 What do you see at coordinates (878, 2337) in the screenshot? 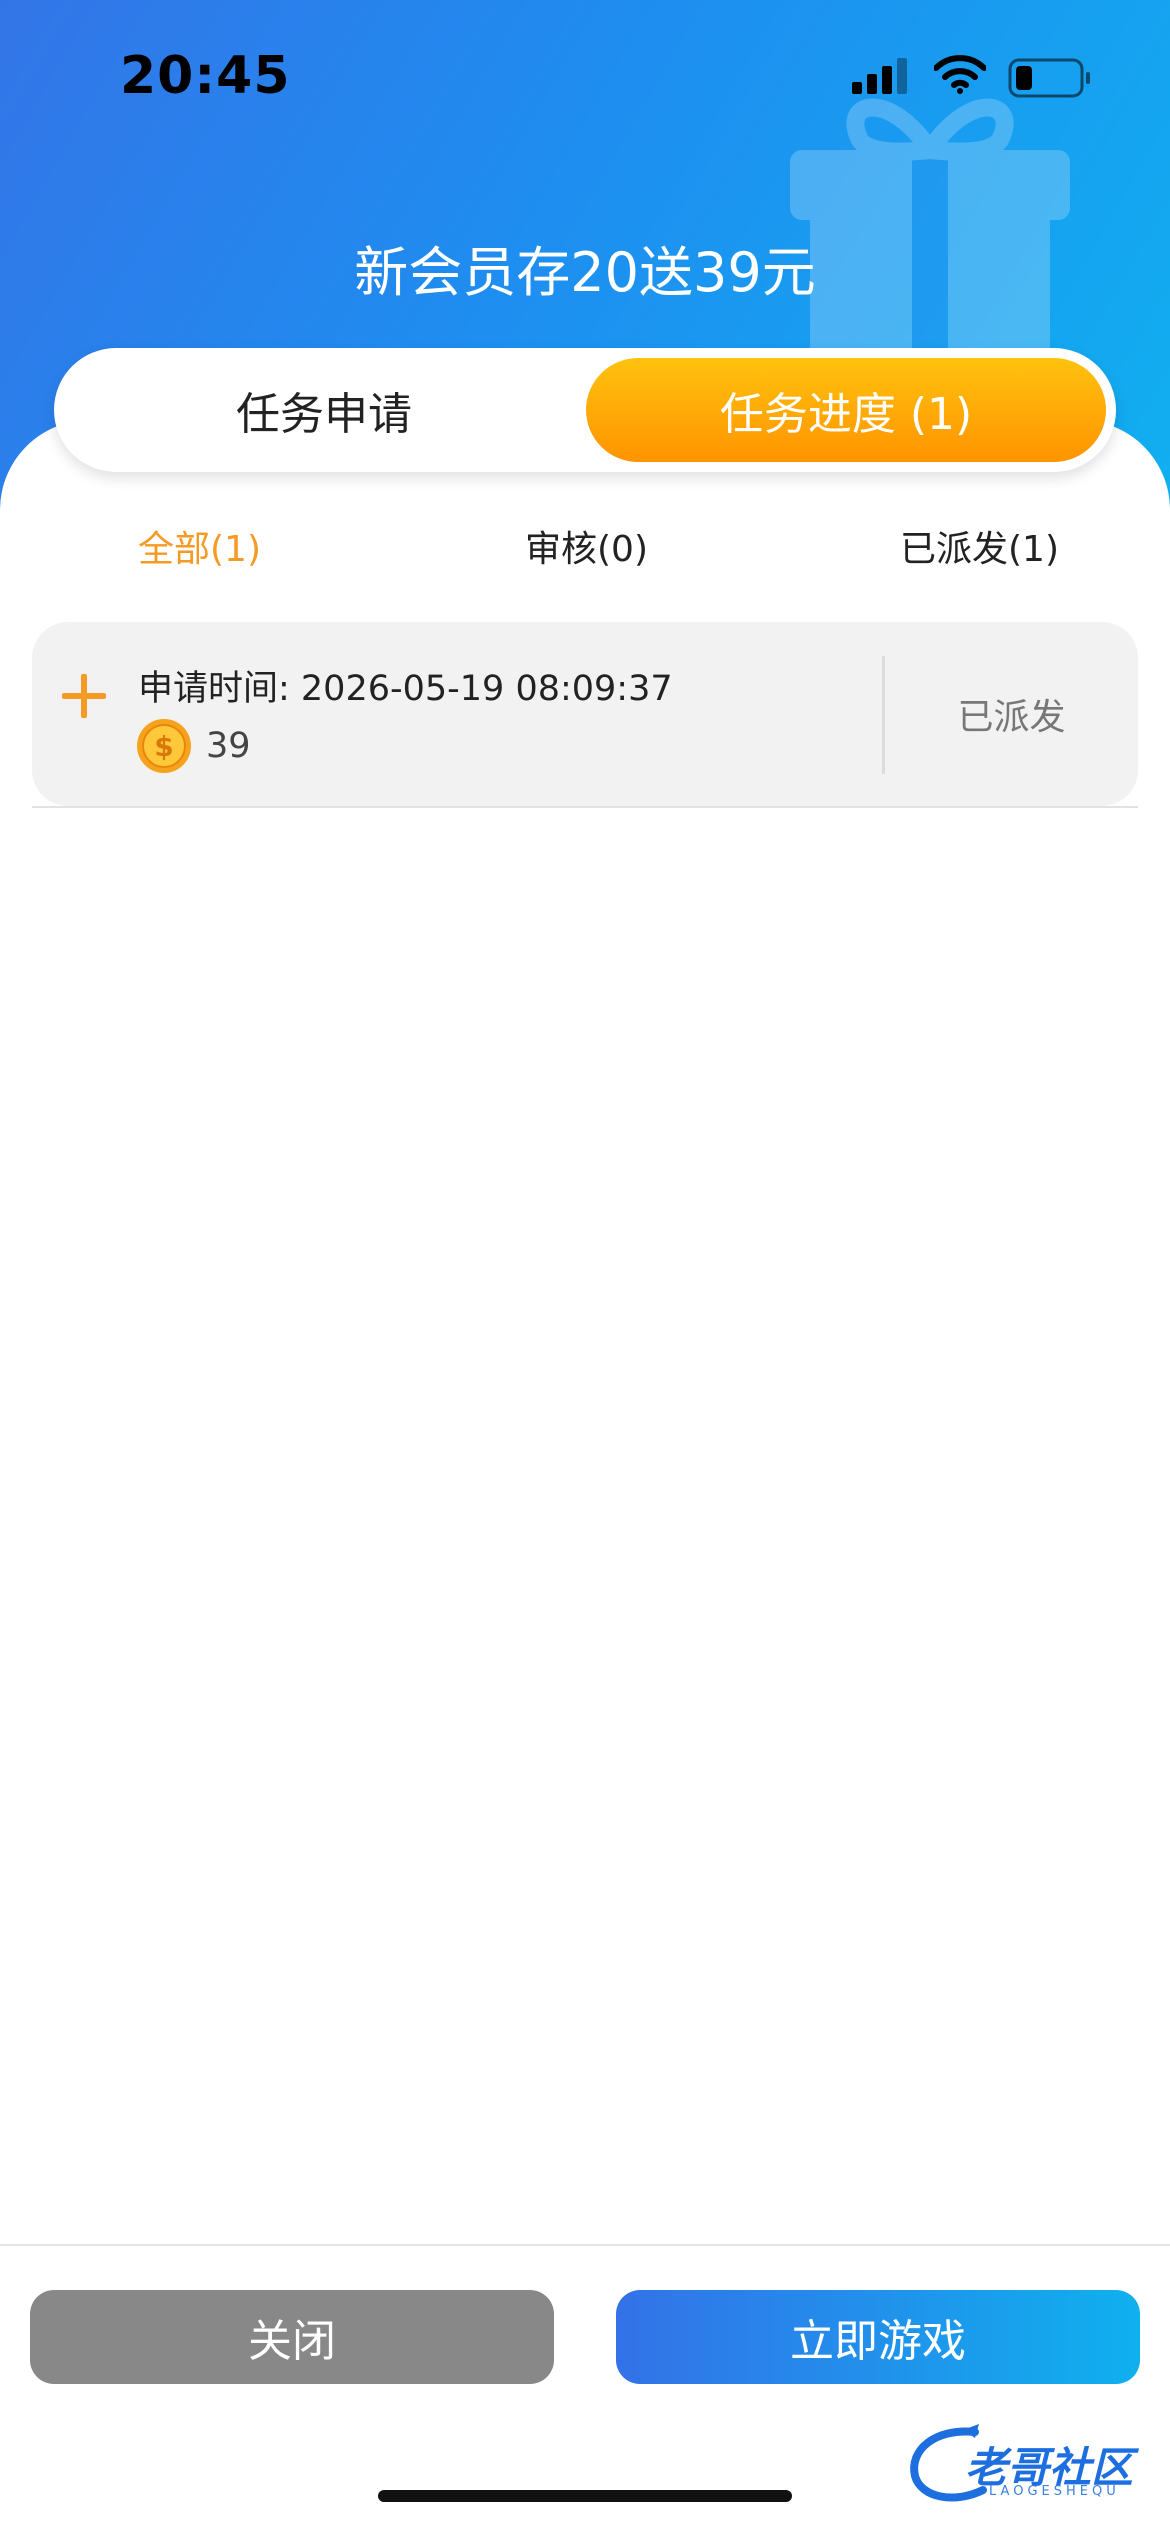
I see `play-now-button: 立即游戏` at bounding box center [878, 2337].